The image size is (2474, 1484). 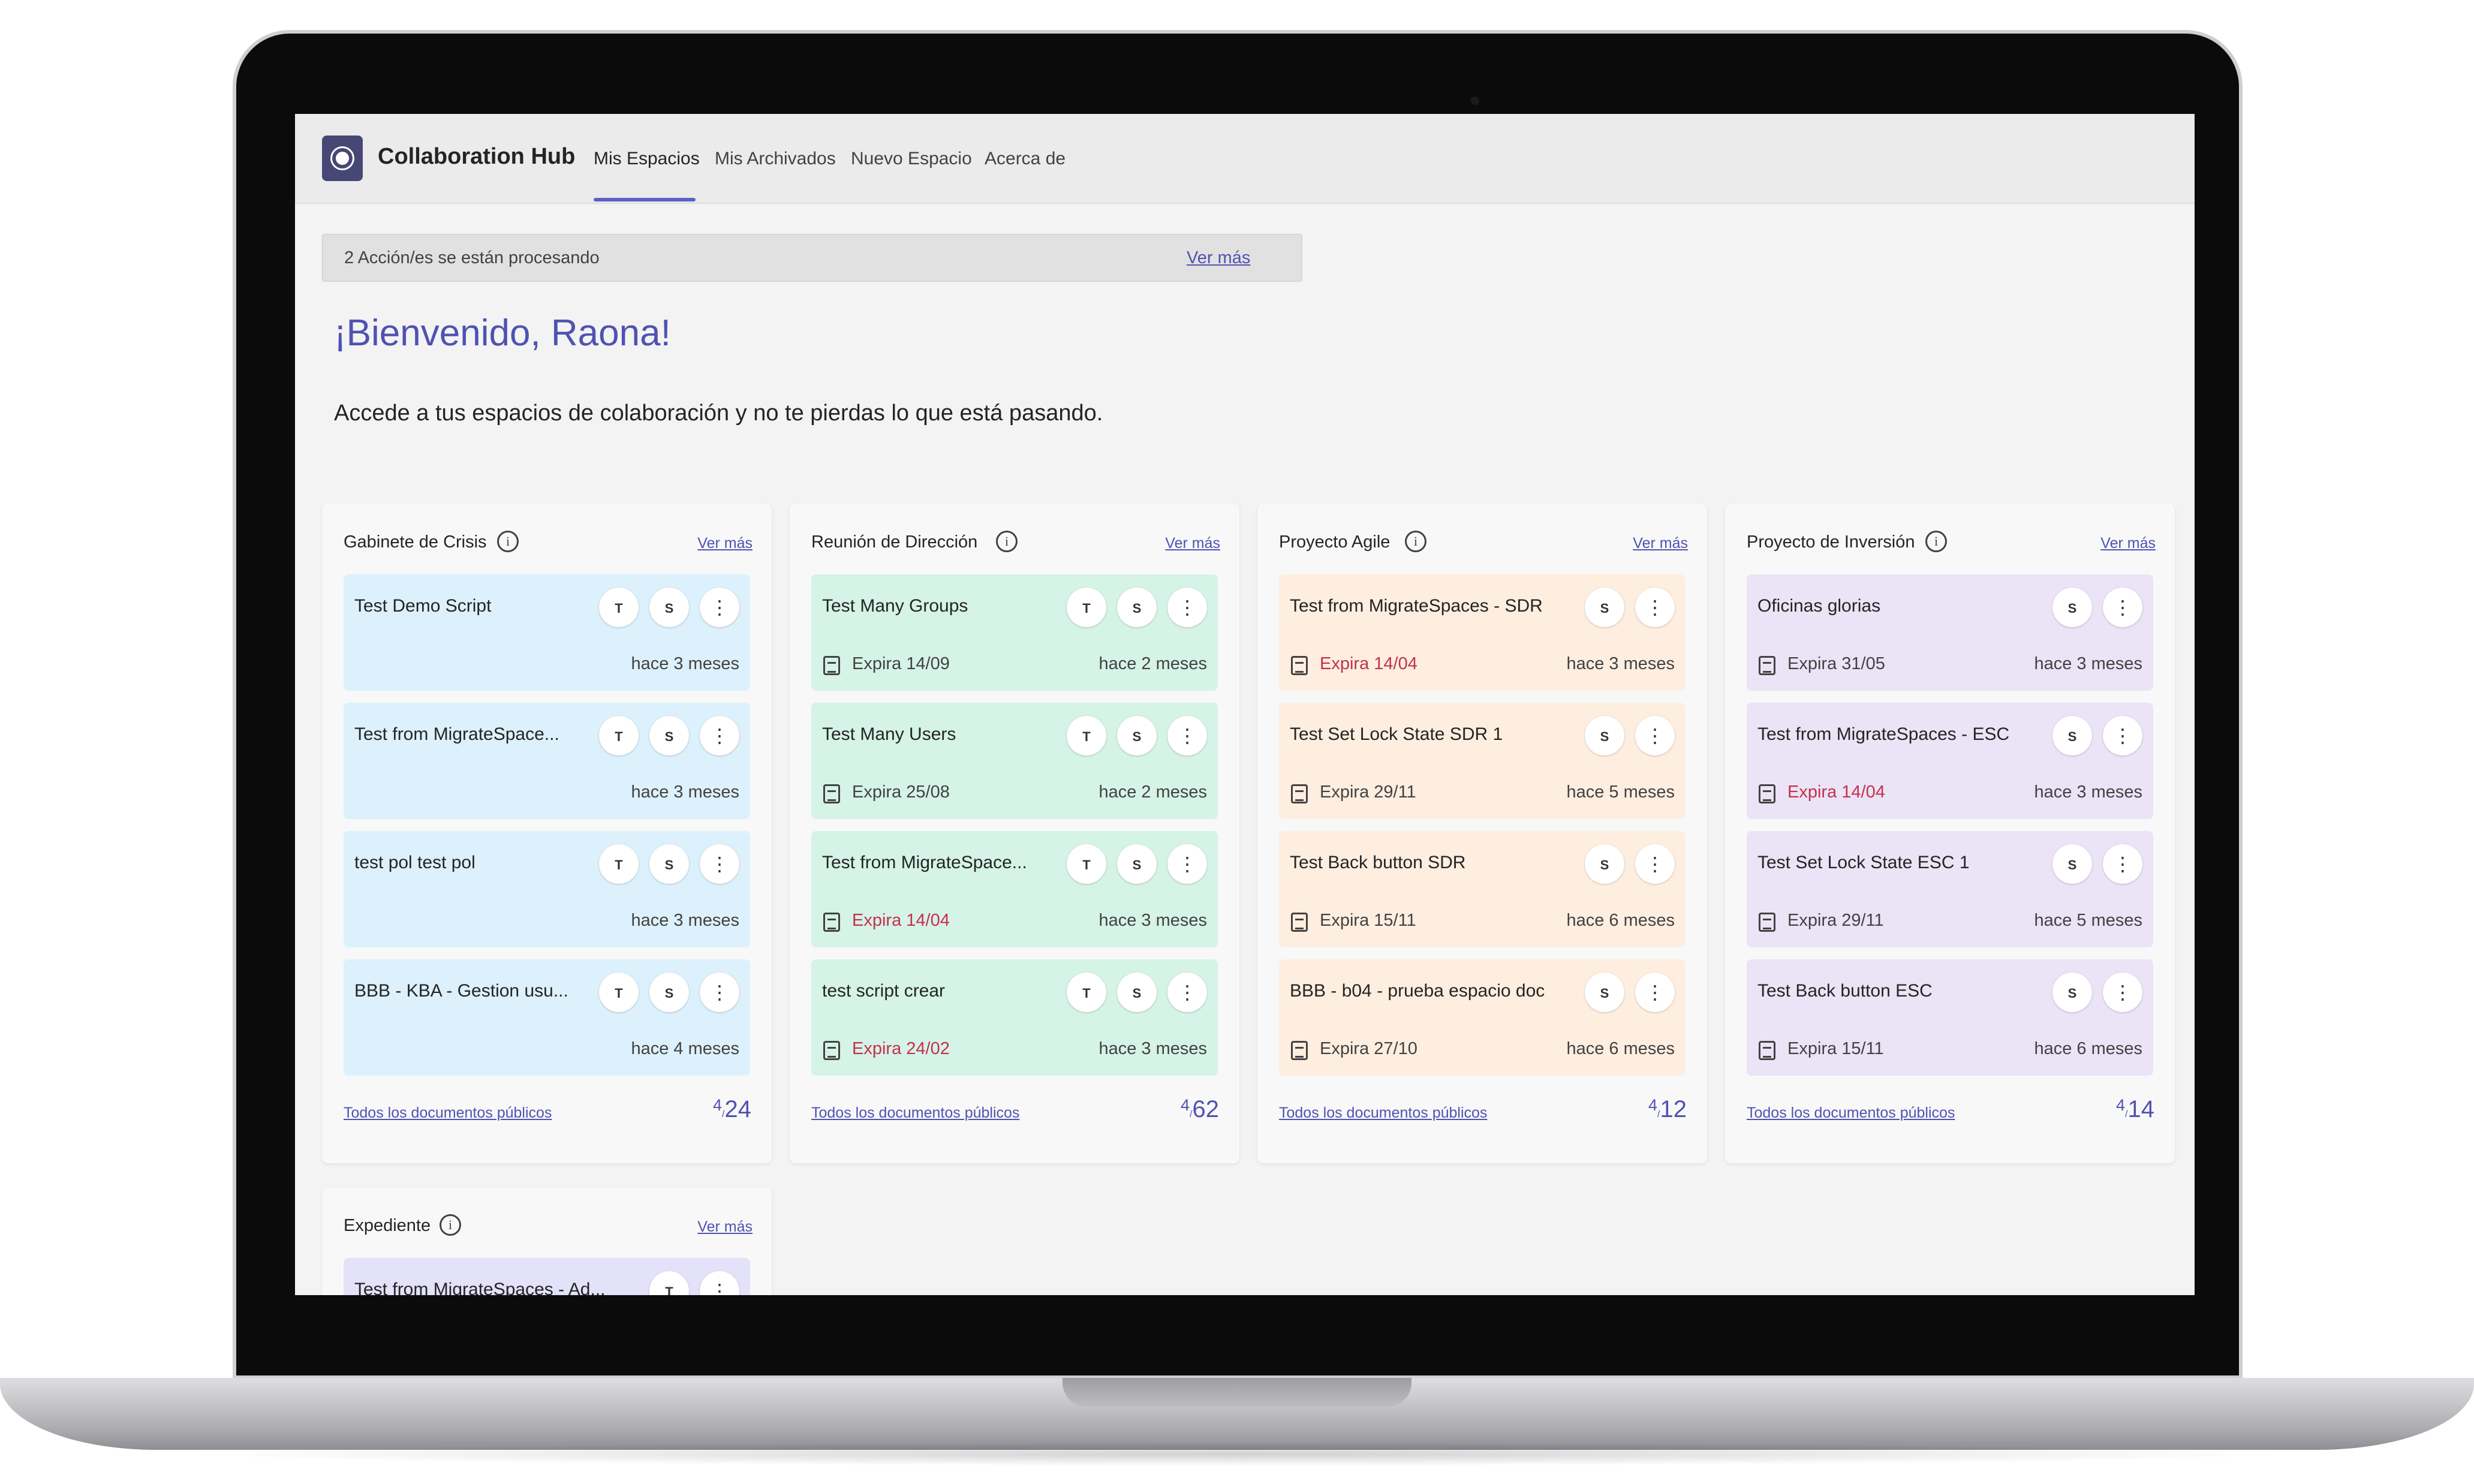 I want to click on card-expiry: Expira 14/09, so click(x=901, y=663).